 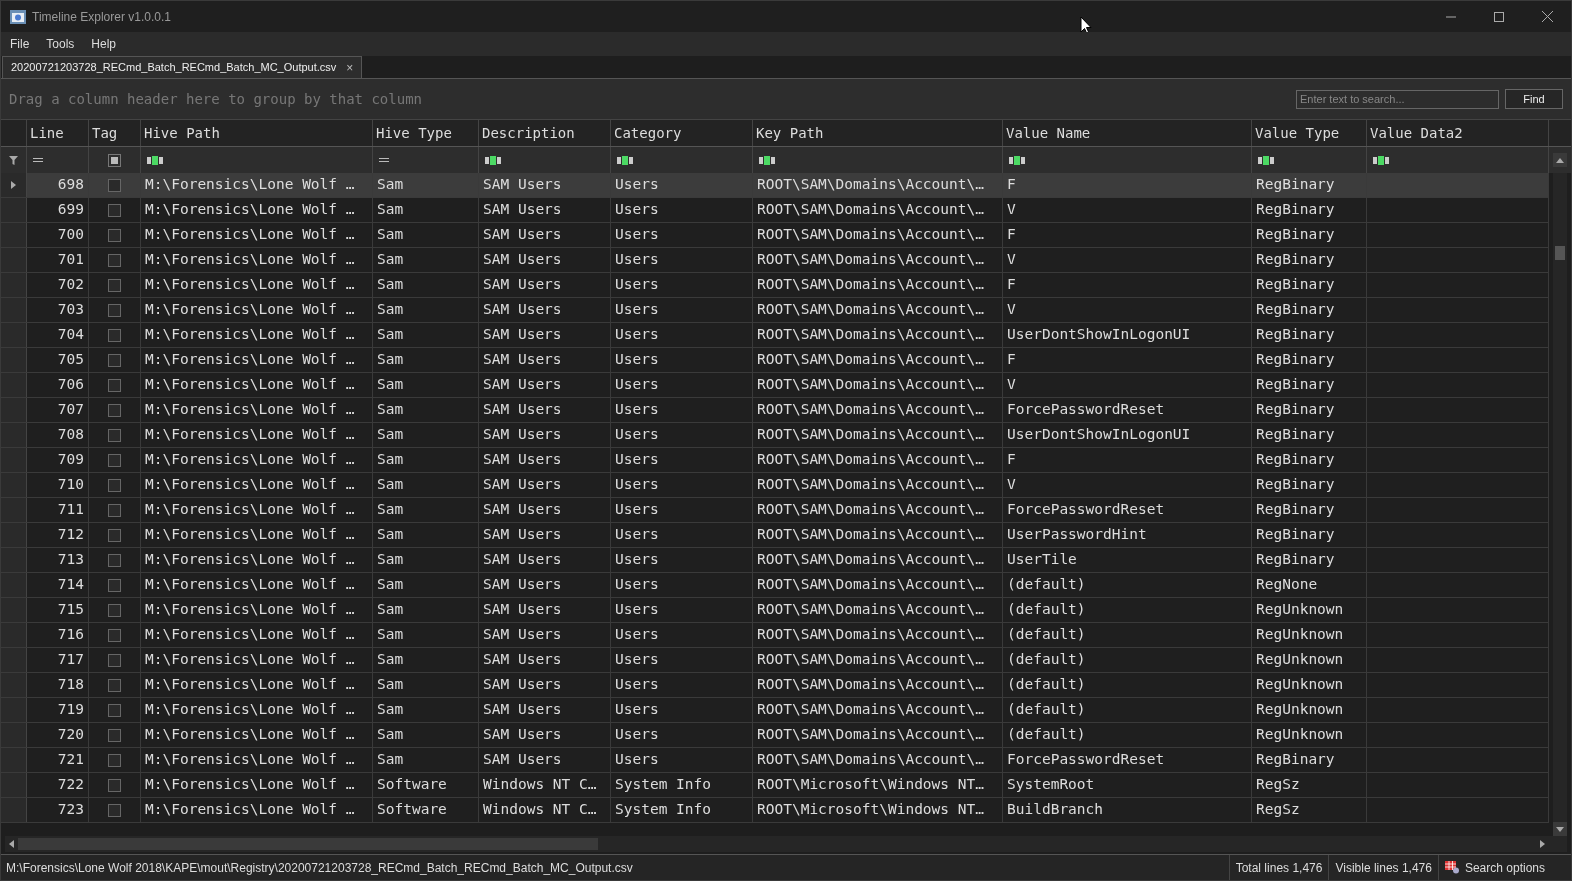 What do you see at coordinates (13, 160) in the screenshot?
I see `filter-icon` at bounding box center [13, 160].